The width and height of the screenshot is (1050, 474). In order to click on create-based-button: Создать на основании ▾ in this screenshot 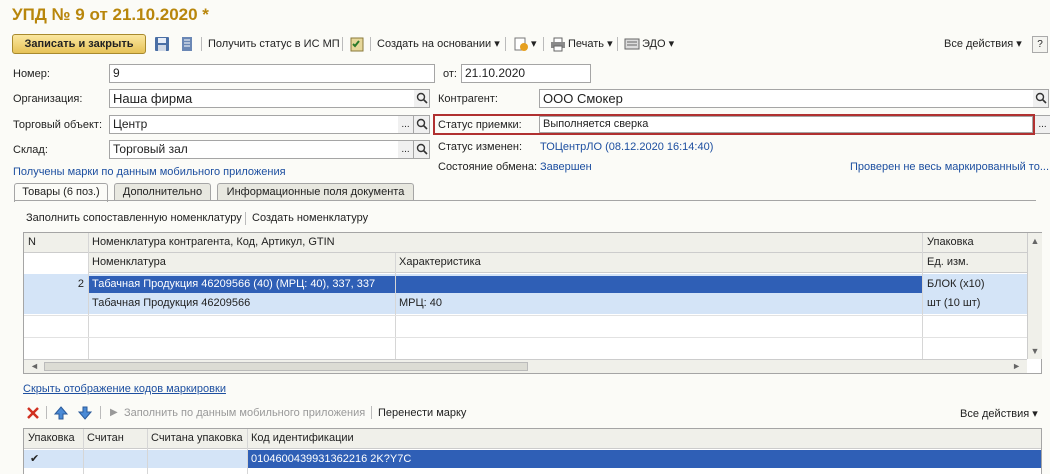, I will do `click(438, 44)`.